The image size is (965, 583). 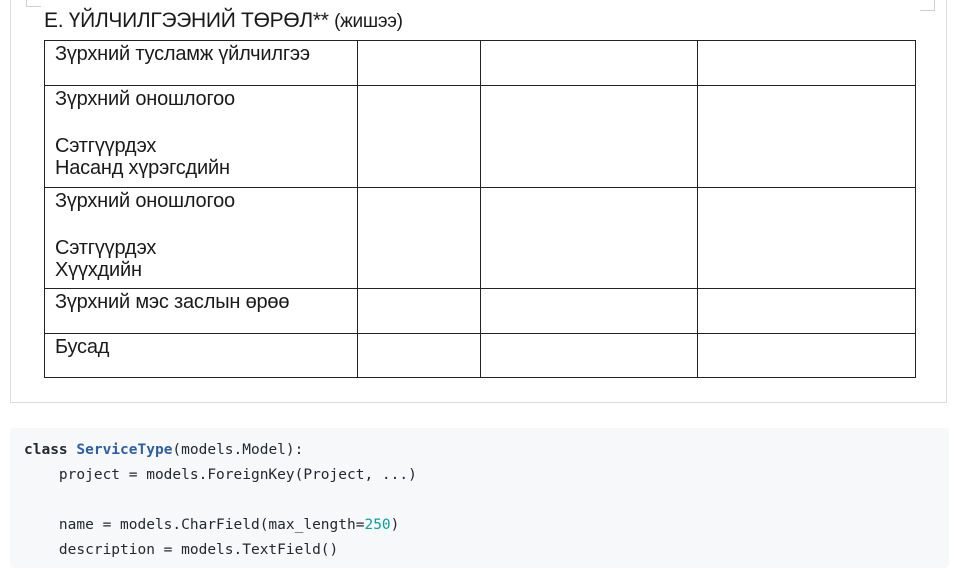 What do you see at coordinates (201, 355) in the screenshot?
I see `row-label-cell: Бусад` at bounding box center [201, 355].